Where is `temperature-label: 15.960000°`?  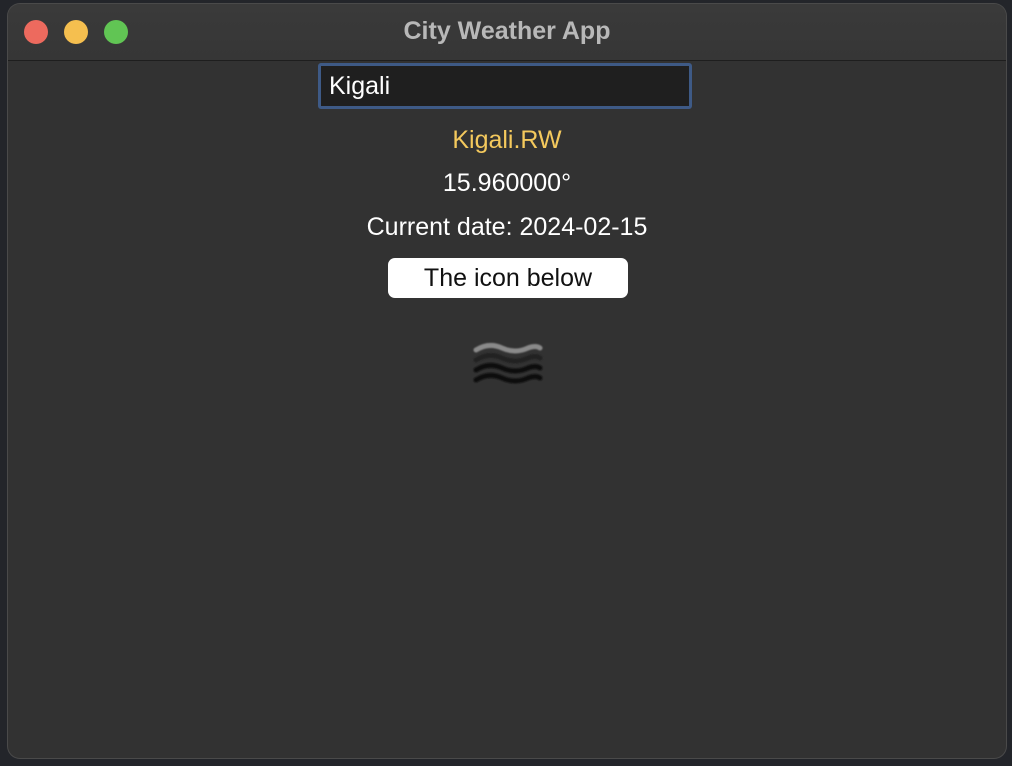 temperature-label: 15.960000° is located at coordinates (507, 183).